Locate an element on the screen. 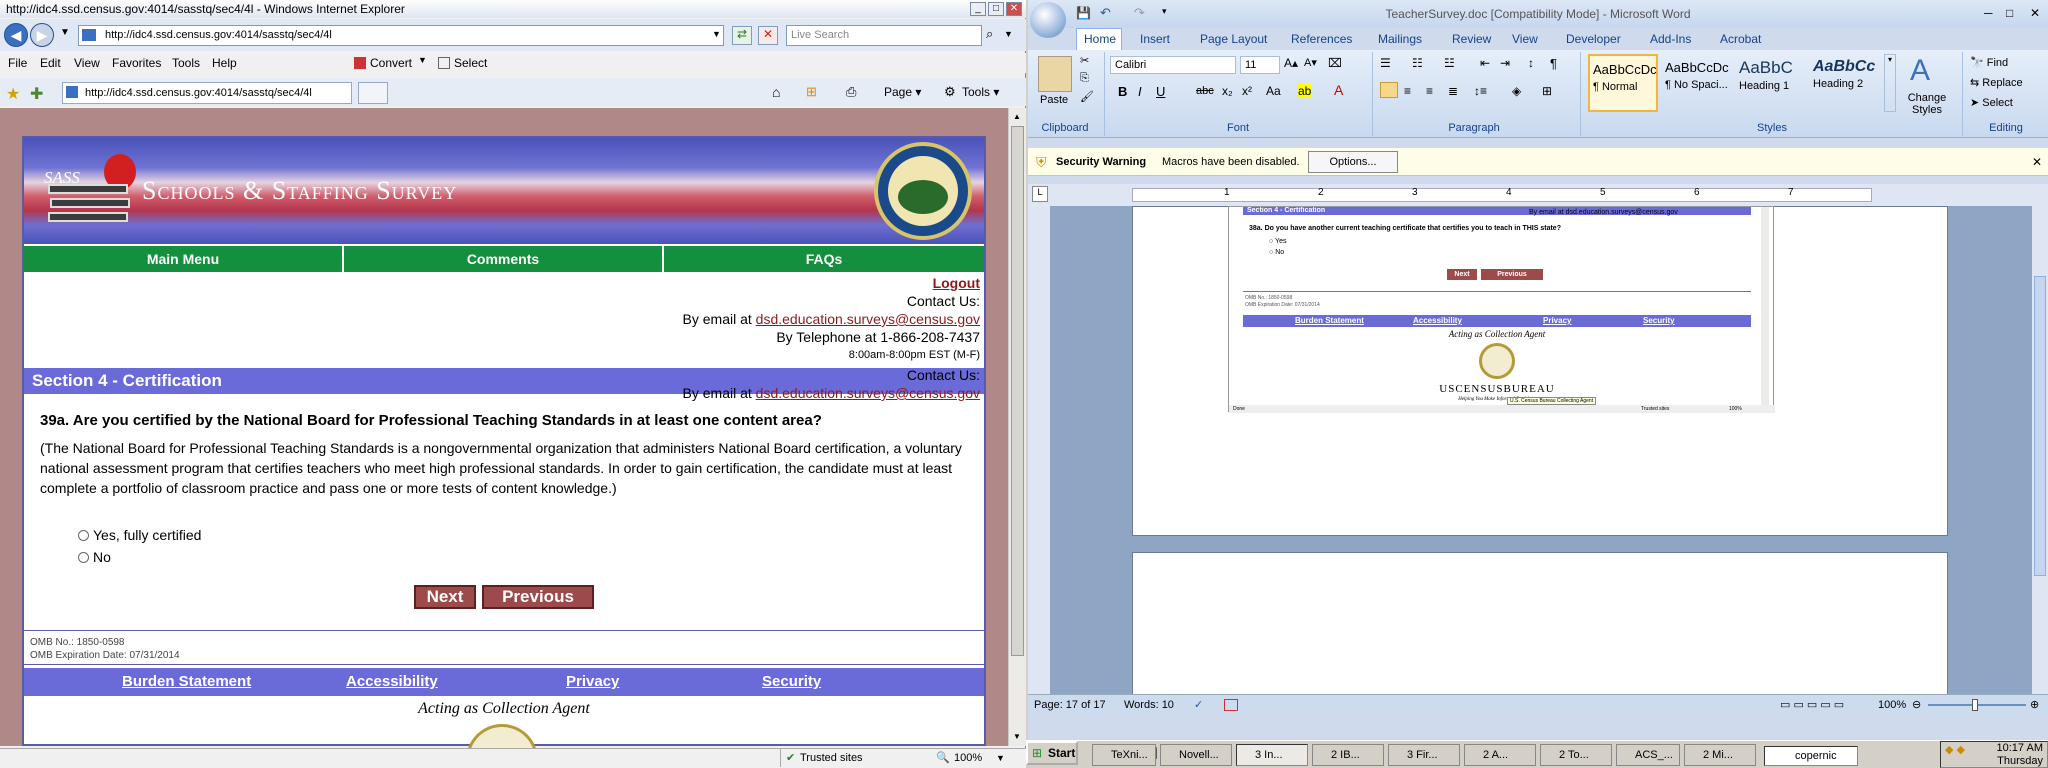 This screenshot has width=2048, height=768. convert-dropdown-icon: ▼ is located at coordinates (422, 60).